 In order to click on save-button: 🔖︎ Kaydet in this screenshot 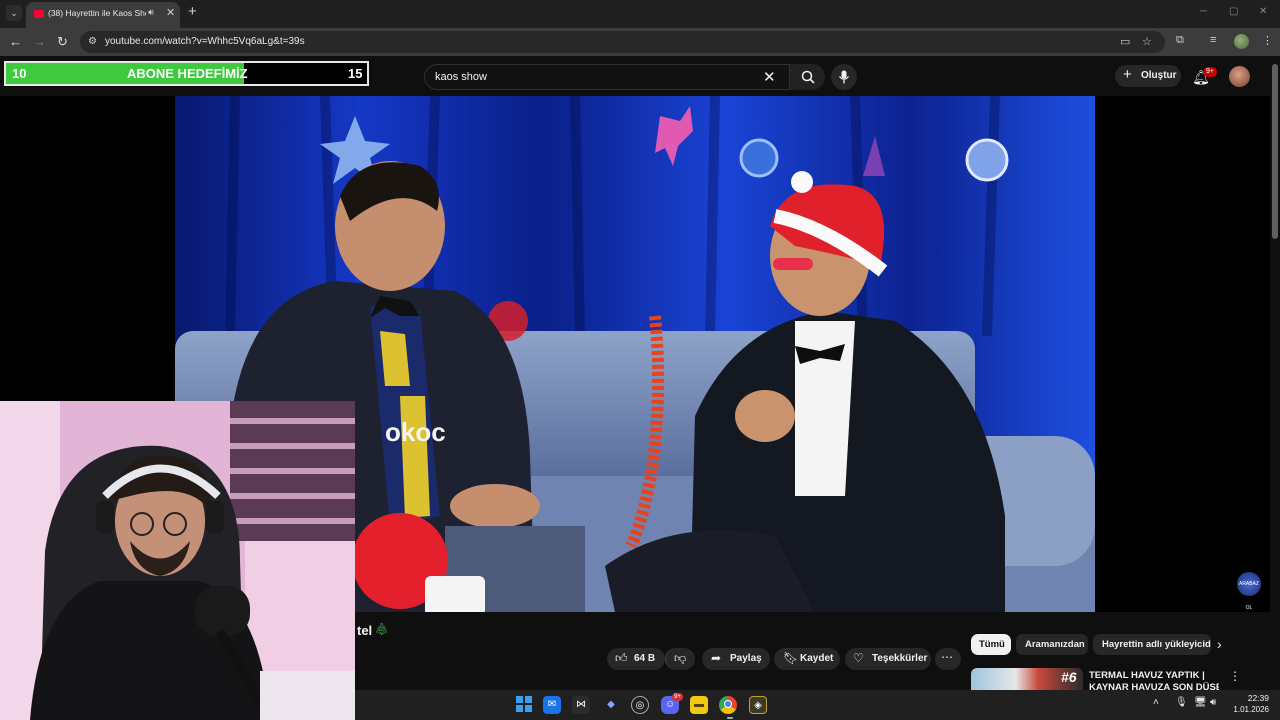, I will do `click(807, 659)`.